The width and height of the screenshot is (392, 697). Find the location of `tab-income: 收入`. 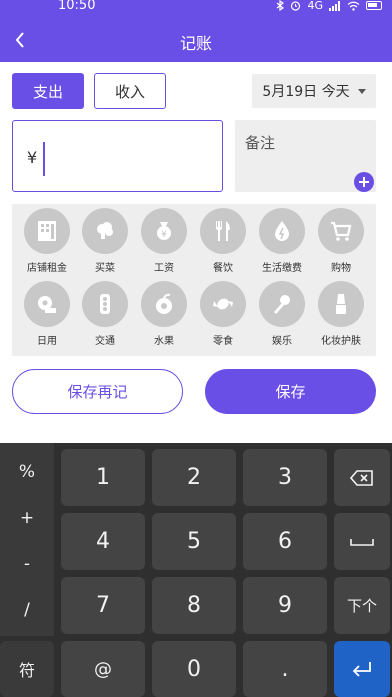

tab-income: 收入 is located at coordinates (130, 91).